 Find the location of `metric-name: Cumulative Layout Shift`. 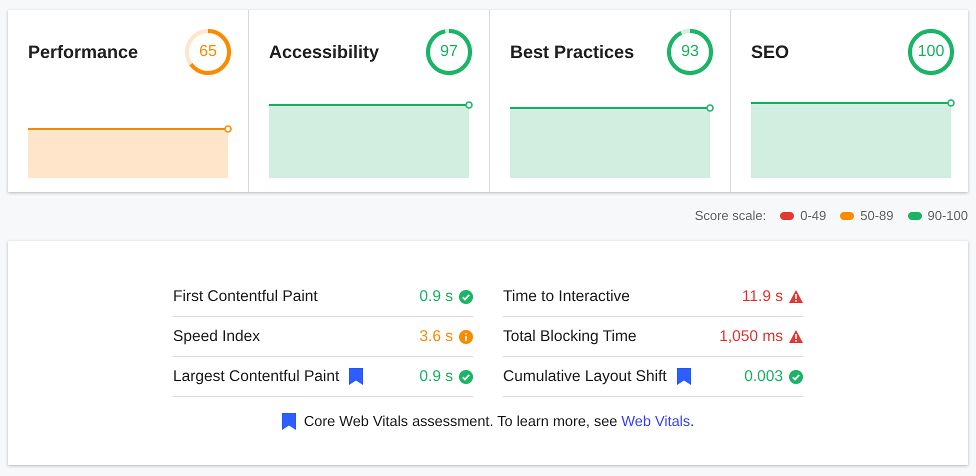

metric-name: Cumulative Layout Shift is located at coordinates (585, 377).